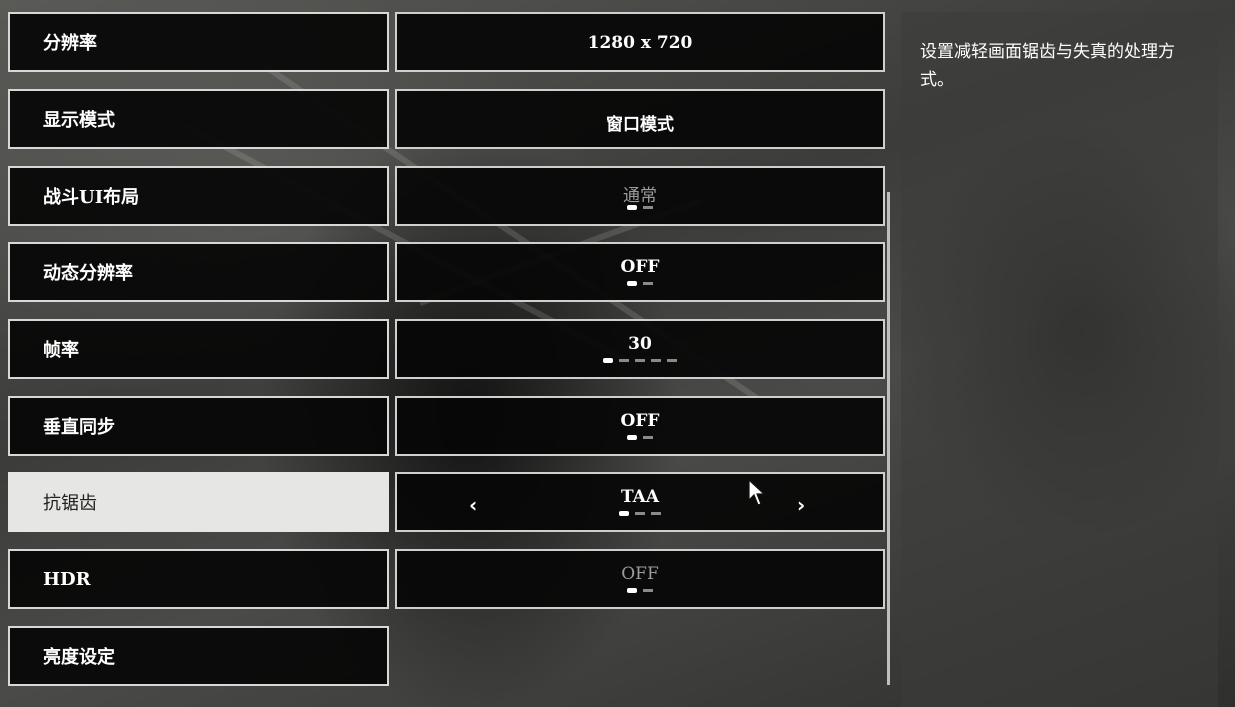 Image resolution: width=1235 pixels, height=707 pixels. I want to click on setting-value-hdr: OFF, so click(640, 579).